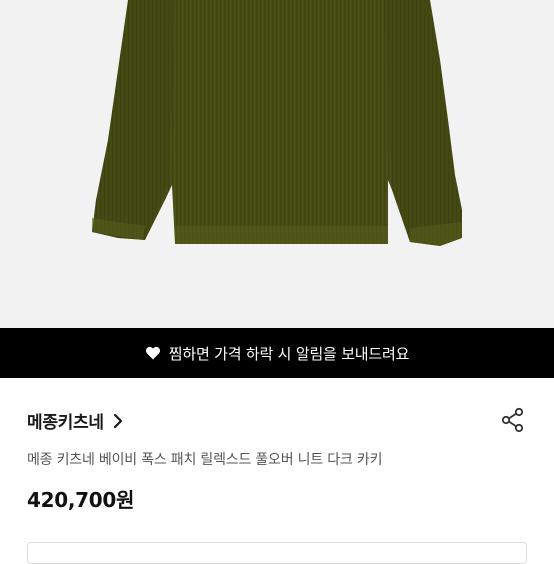 The image size is (554, 564). I want to click on product-price: 420,700원, so click(81, 500).